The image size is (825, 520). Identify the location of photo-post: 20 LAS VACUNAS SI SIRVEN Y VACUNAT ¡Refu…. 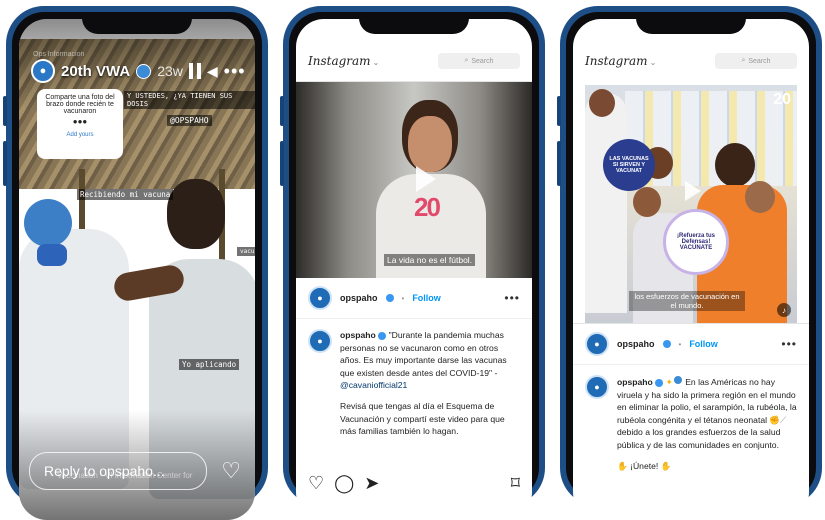
(691, 204).